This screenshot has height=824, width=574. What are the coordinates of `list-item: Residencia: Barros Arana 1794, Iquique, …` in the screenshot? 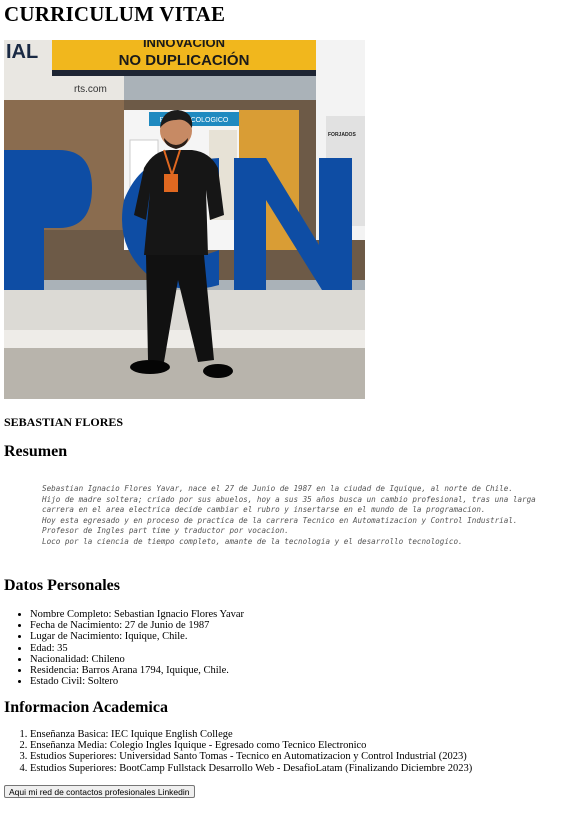 It's located at (137, 670).